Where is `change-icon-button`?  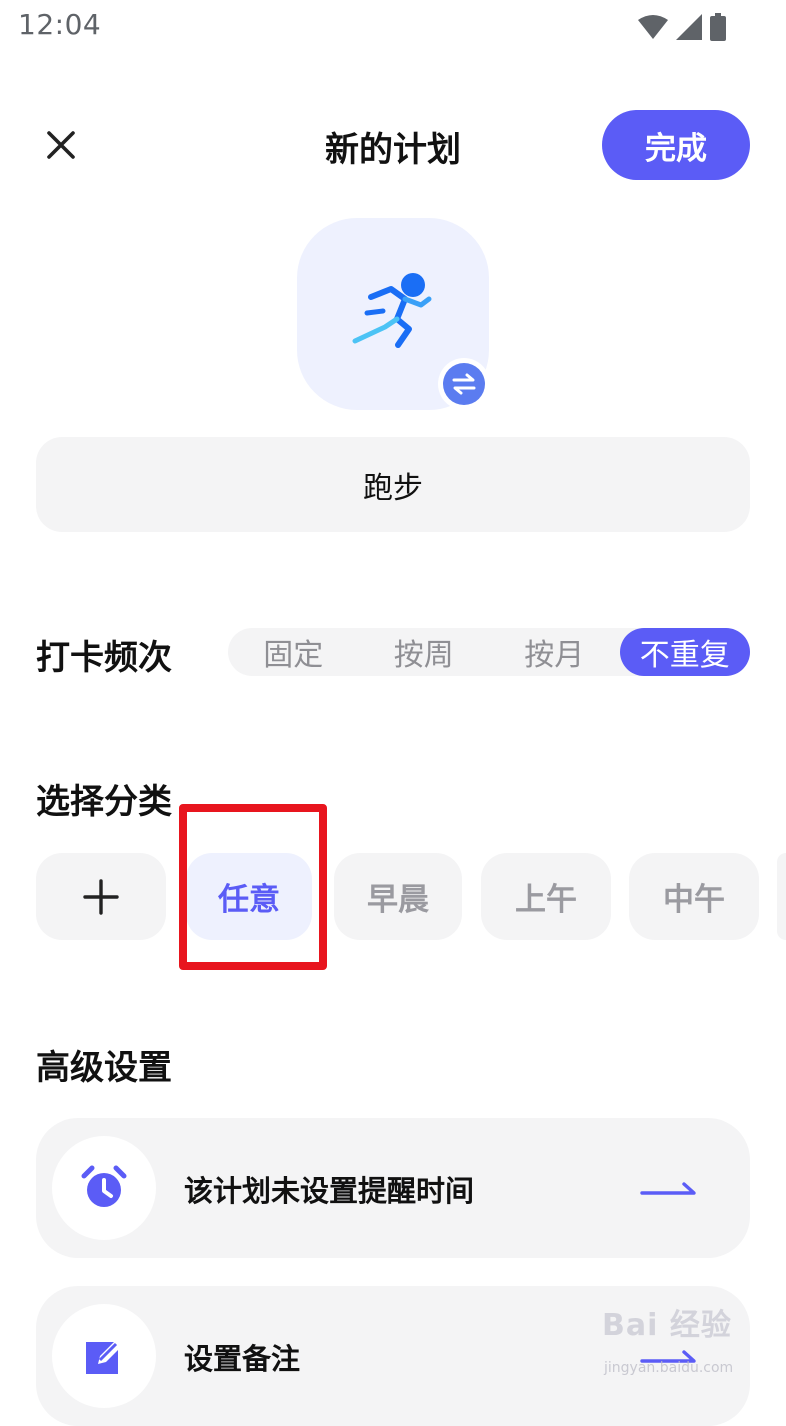
change-icon-button is located at coordinates (464, 384).